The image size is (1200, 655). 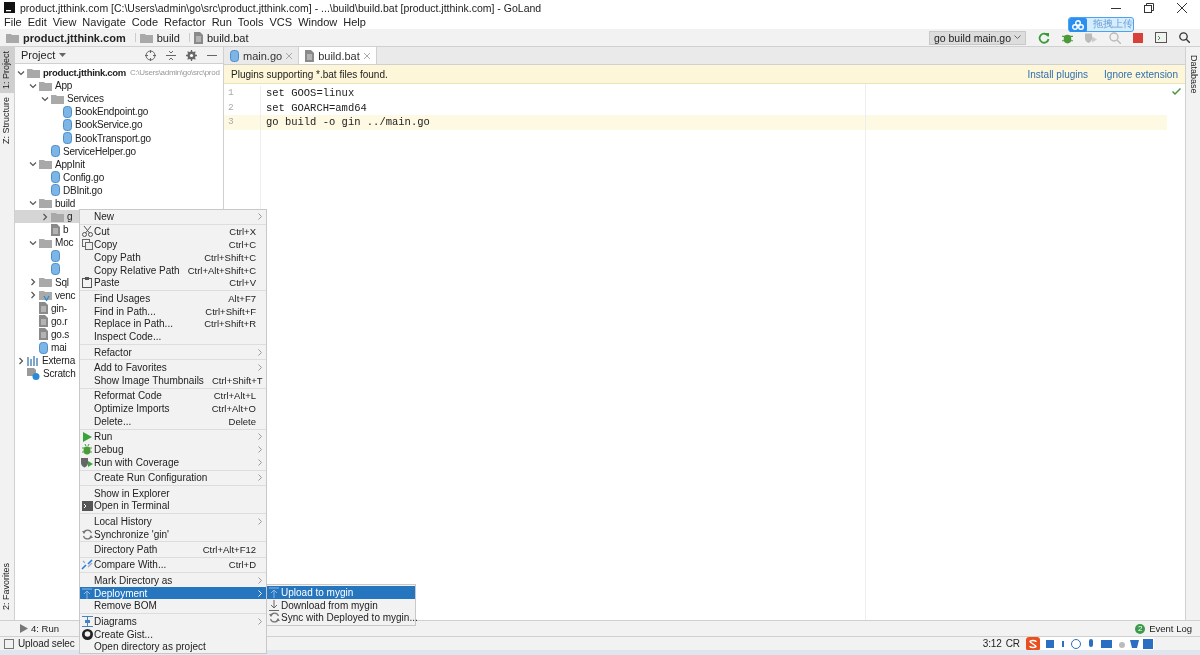 I want to click on event-count: 2, so click(x=1140, y=628).